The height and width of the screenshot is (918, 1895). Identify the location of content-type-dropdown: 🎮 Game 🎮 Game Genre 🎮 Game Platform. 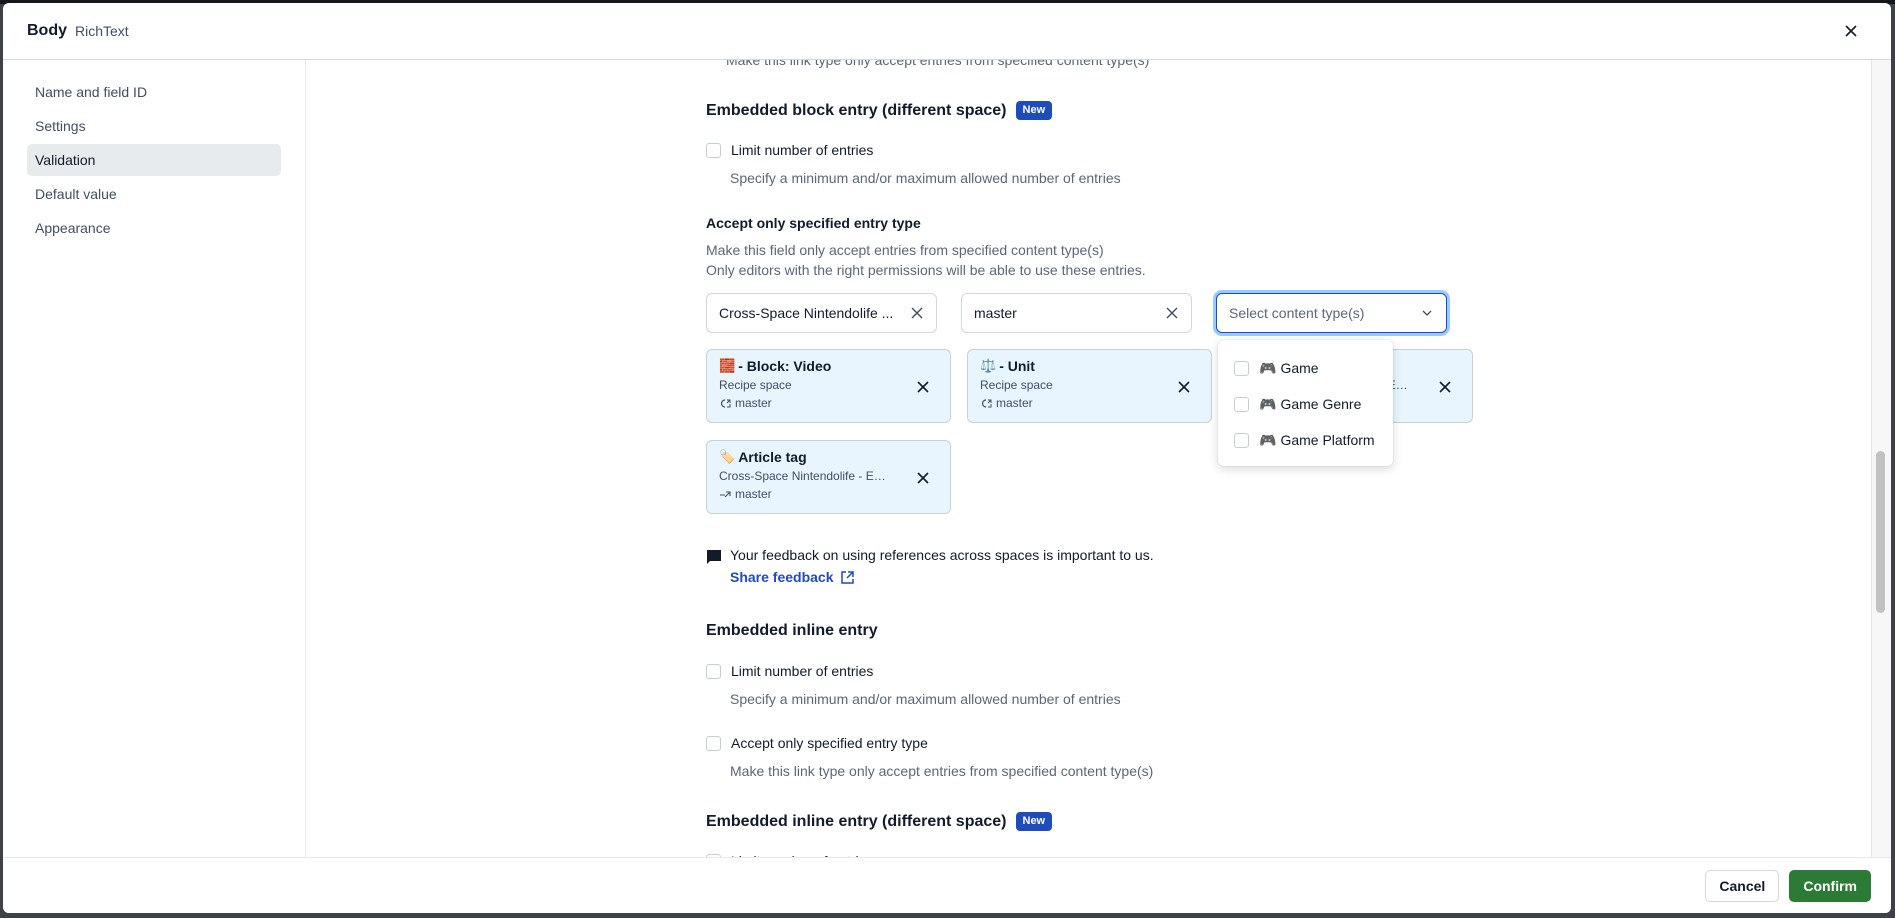
(1305, 403).